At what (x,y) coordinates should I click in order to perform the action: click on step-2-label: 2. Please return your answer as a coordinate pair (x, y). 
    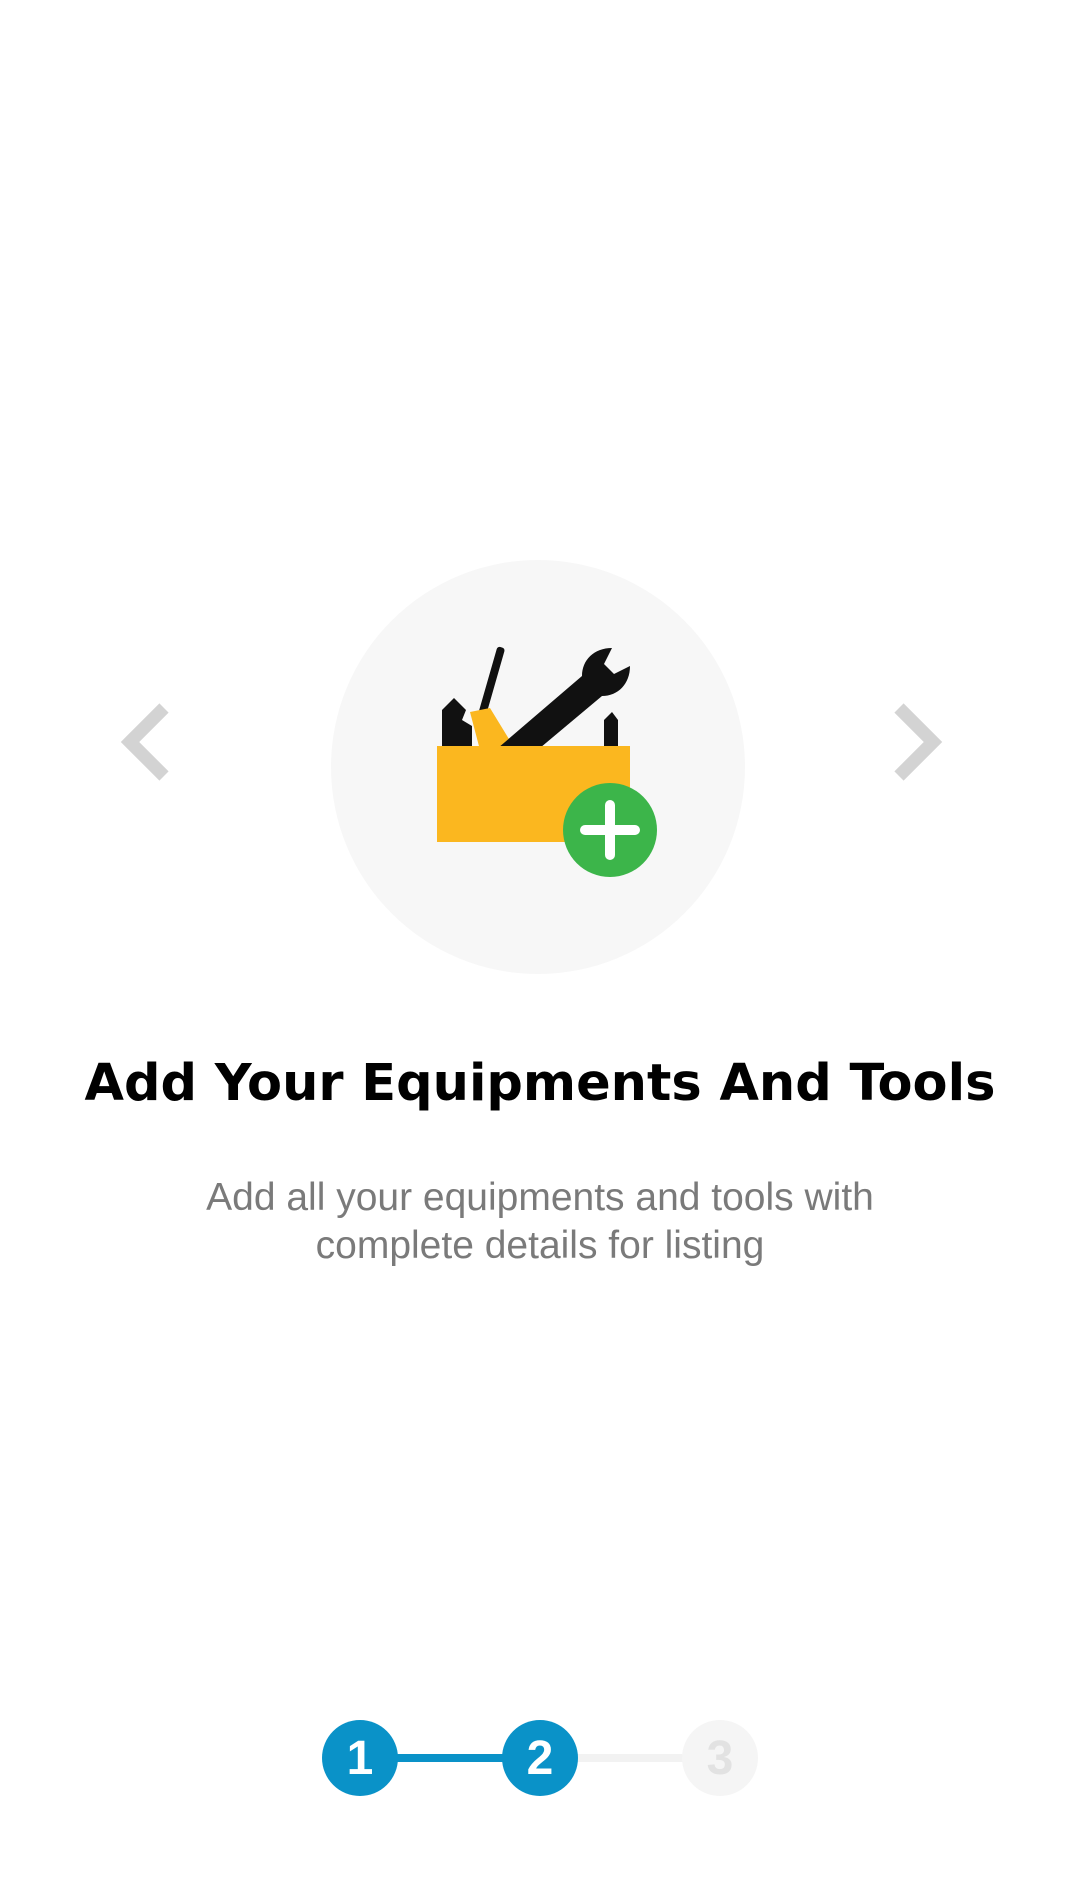
    Looking at the image, I should click on (540, 1758).